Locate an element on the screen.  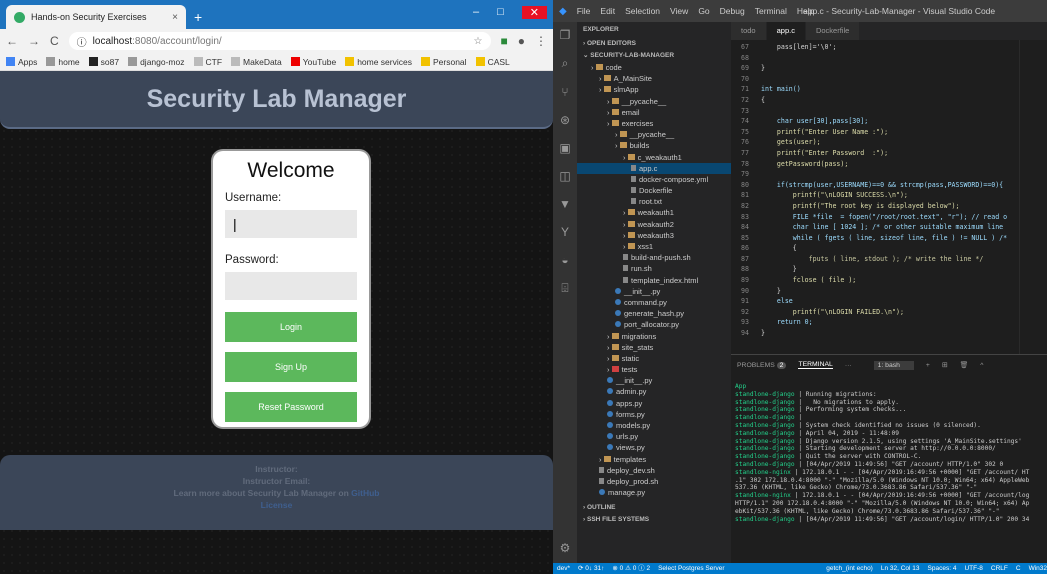
platform-status: Win32 is located at coordinates (1038, 568).